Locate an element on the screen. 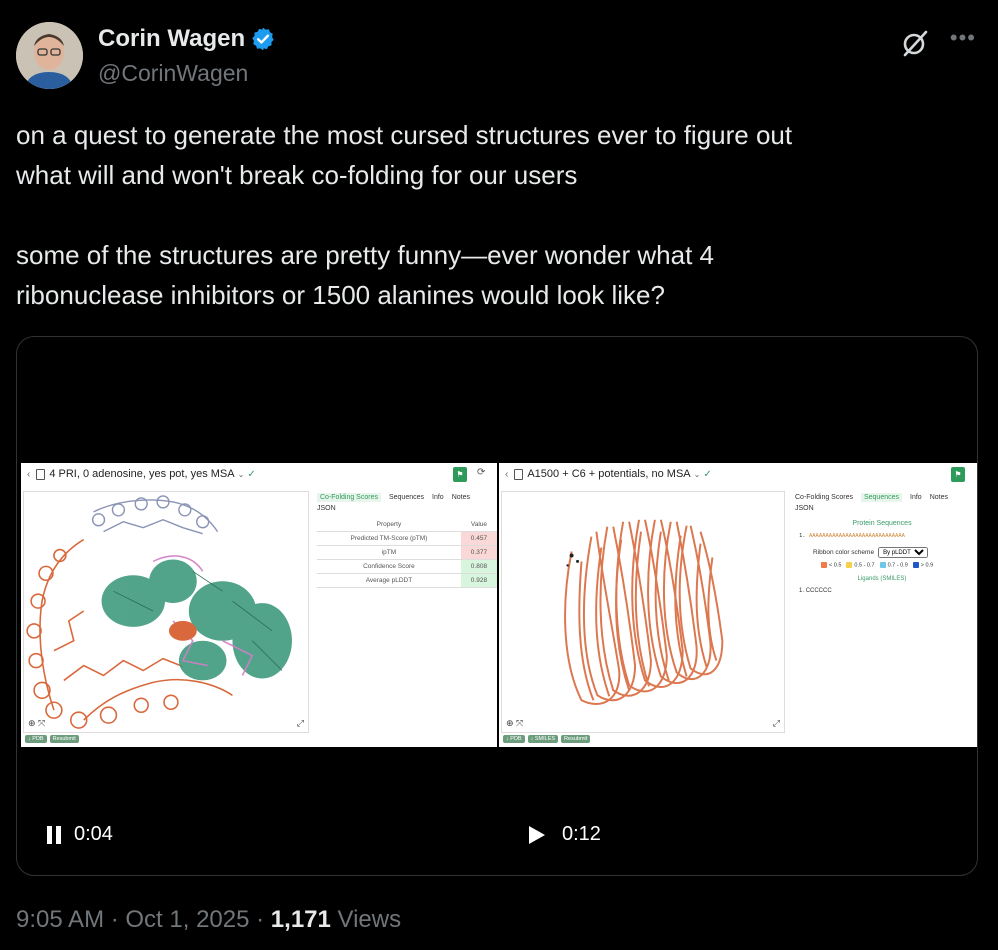 Image resolution: width=998 pixels, height=950 pixels. play-icon is located at coordinates (537, 834).